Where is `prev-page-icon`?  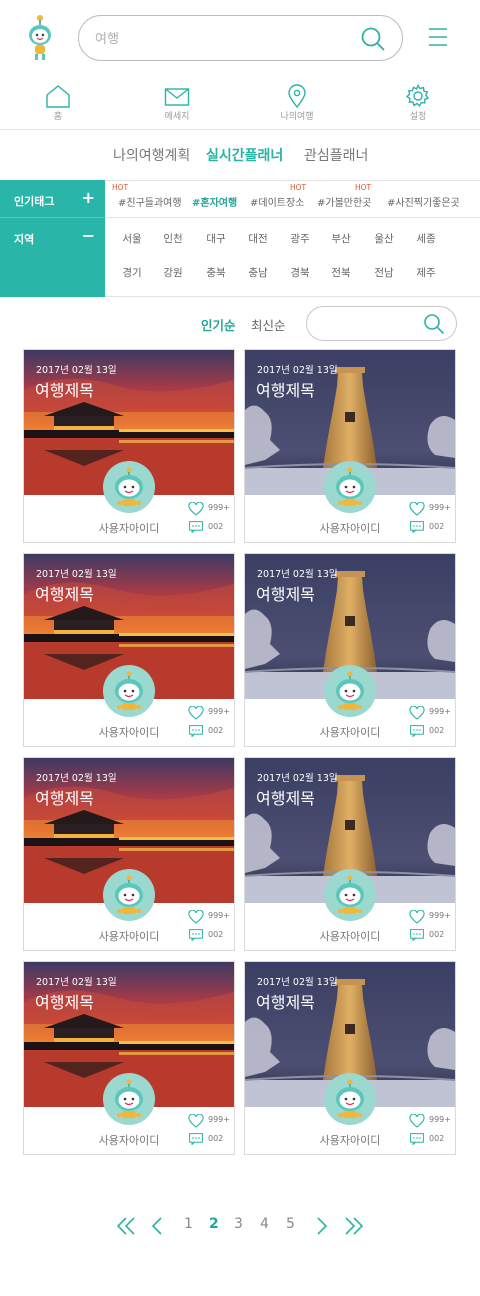
prev-page-icon is located at coordinates (157, 1226).